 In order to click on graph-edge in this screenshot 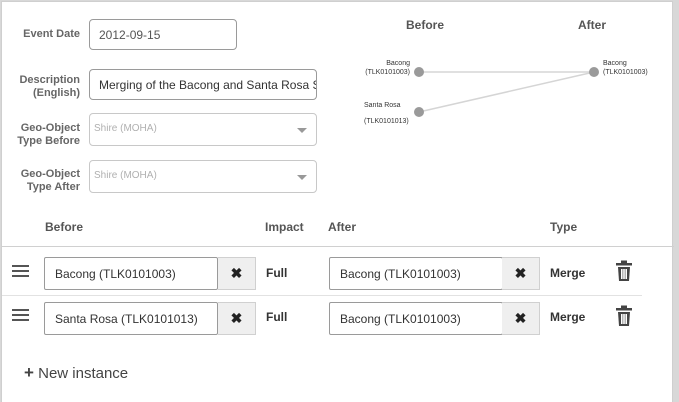, I will do `click(506, 92)`.